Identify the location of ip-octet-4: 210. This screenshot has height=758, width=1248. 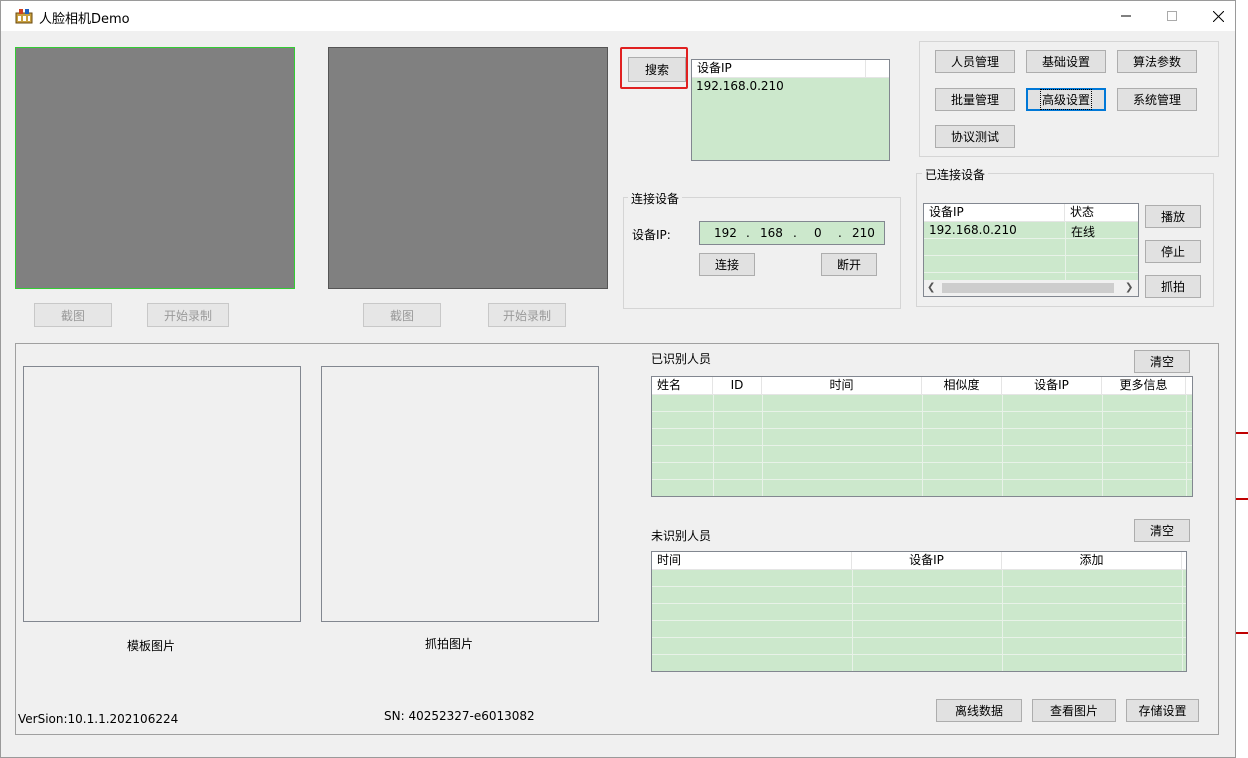
(863, 233).